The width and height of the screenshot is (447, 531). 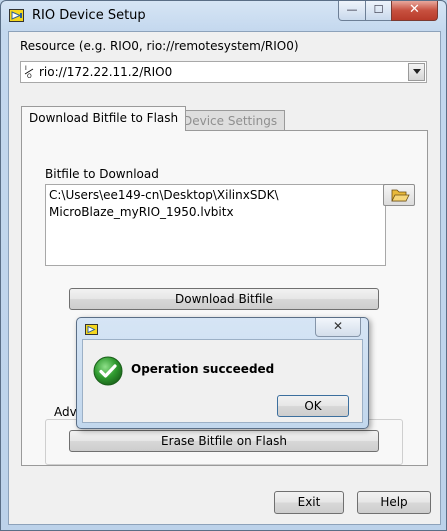 I want to click on bitfile-path-line2: MicroBlaze_myRIO_1950.lvbitx, so click(x=141, y=212).